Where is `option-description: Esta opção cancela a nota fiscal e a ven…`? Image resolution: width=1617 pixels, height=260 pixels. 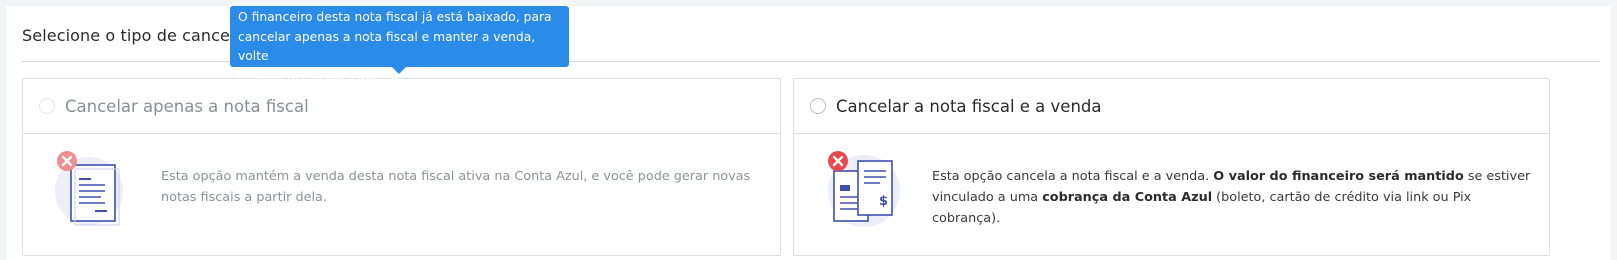 option-description: Esta opção cancela a nota fiscal e a ven… is located at coordinates (1231, 197).